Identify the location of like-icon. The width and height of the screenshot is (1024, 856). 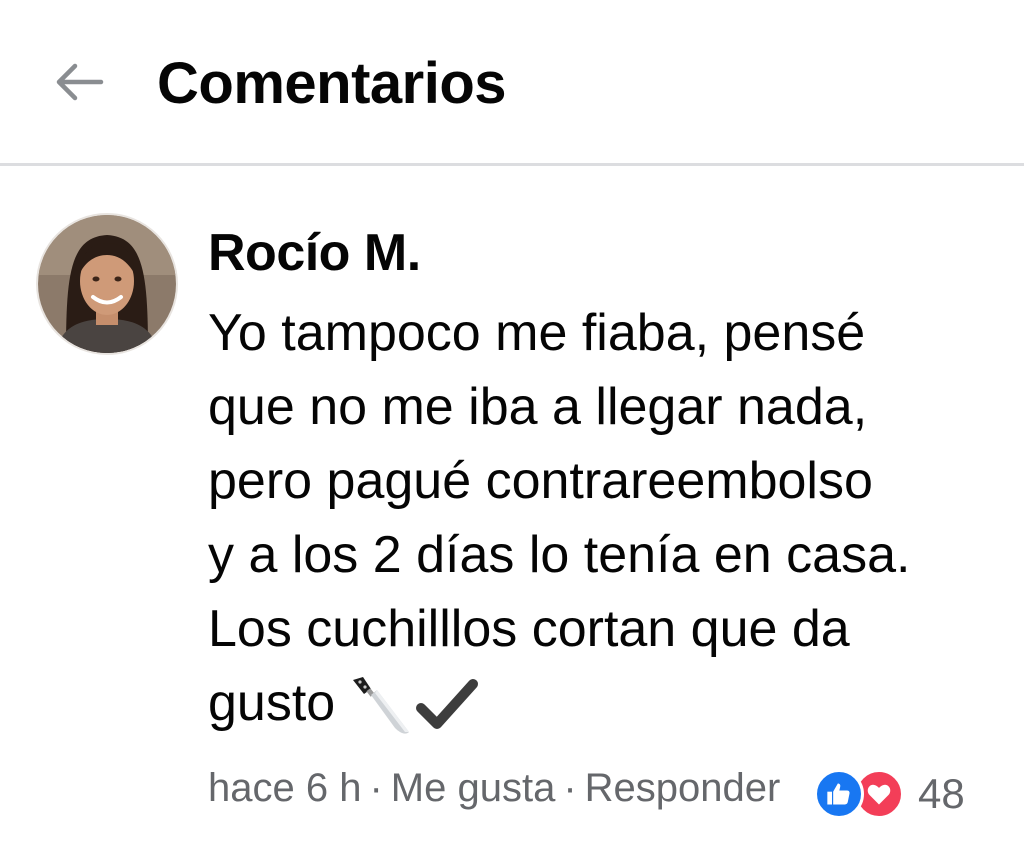
(839, 794).